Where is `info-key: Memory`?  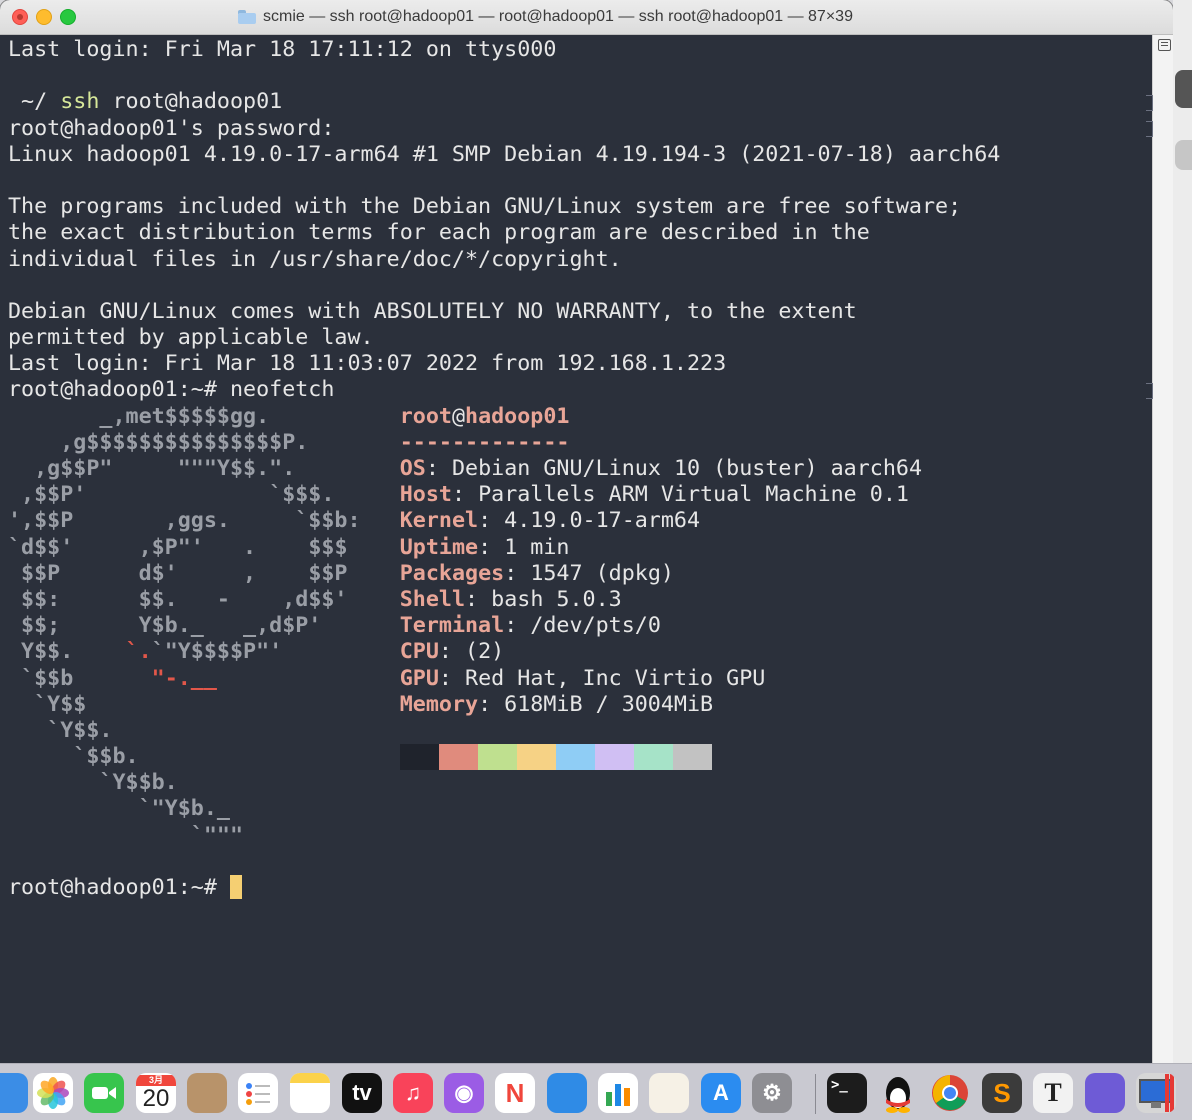
info-key: Memory is located at coordinates (439, 704).